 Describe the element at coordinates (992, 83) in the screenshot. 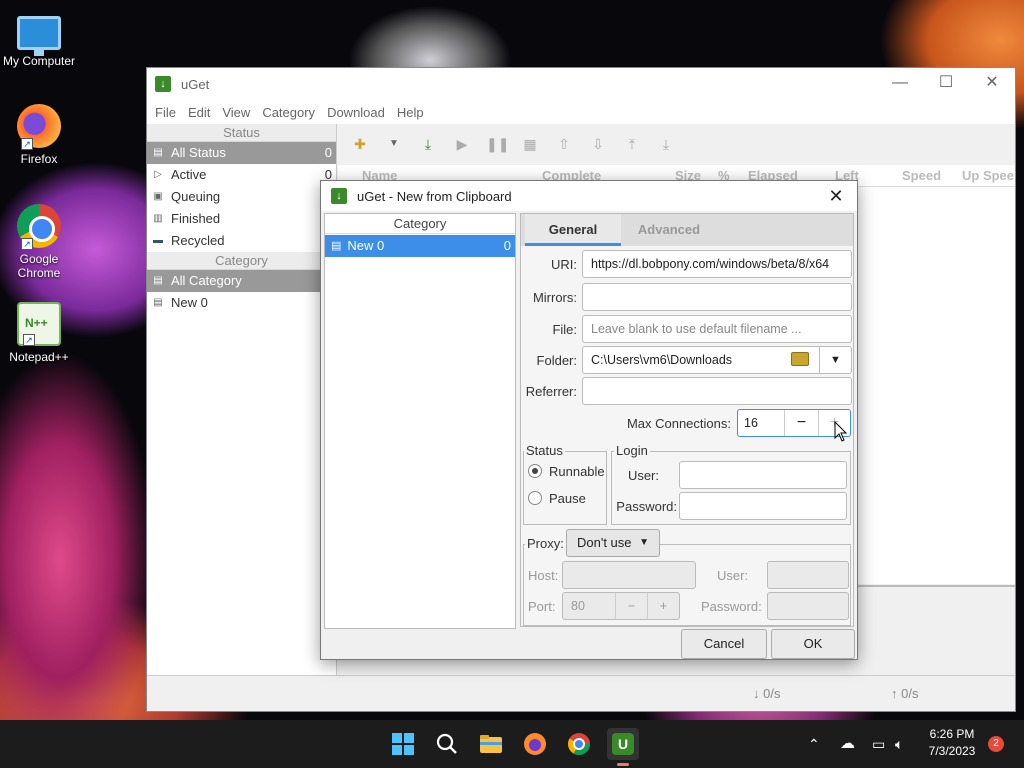

I see `close-button: ✕` at that location.